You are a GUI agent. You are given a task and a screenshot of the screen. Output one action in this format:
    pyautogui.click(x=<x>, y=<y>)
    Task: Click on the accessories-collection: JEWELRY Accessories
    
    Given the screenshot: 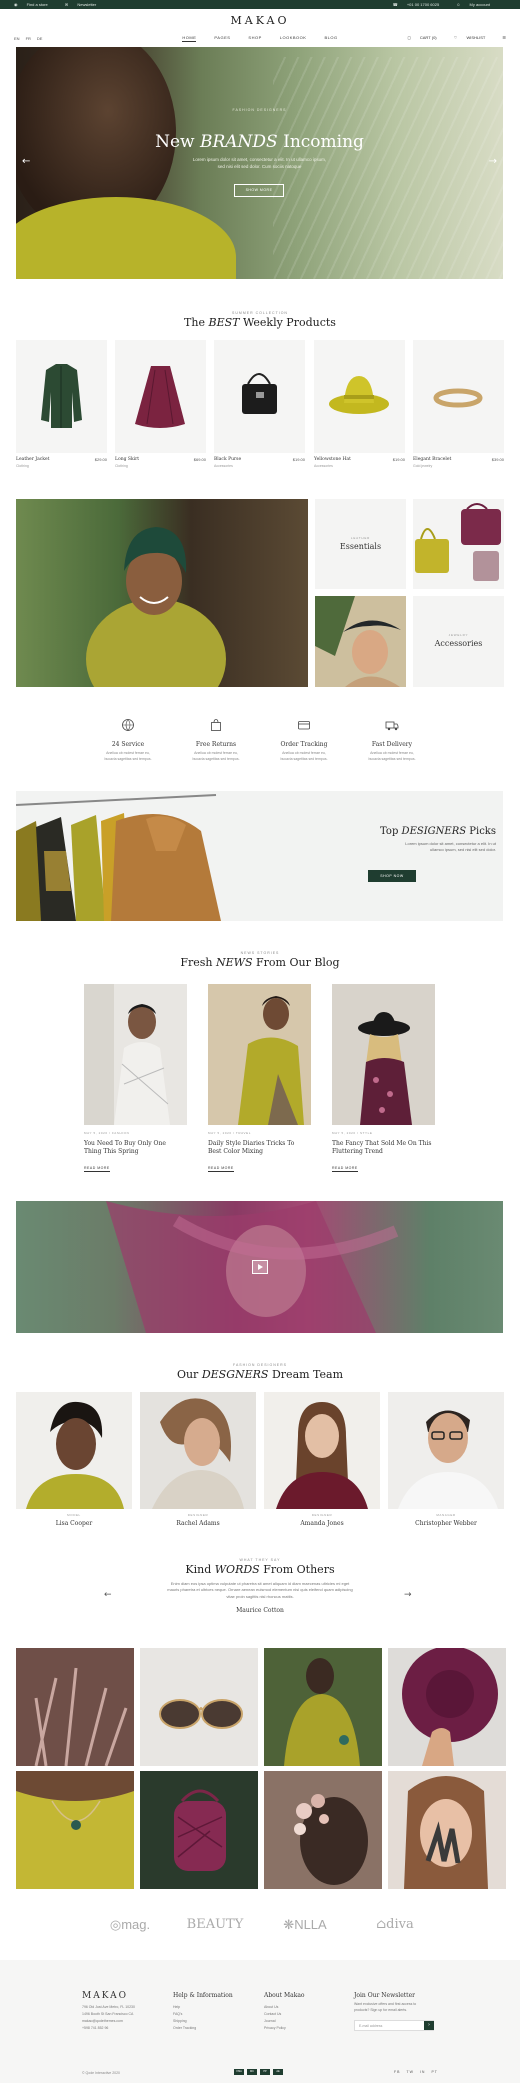 What is the action you would take?
    pyautogui.click(x=458, y=641)
    